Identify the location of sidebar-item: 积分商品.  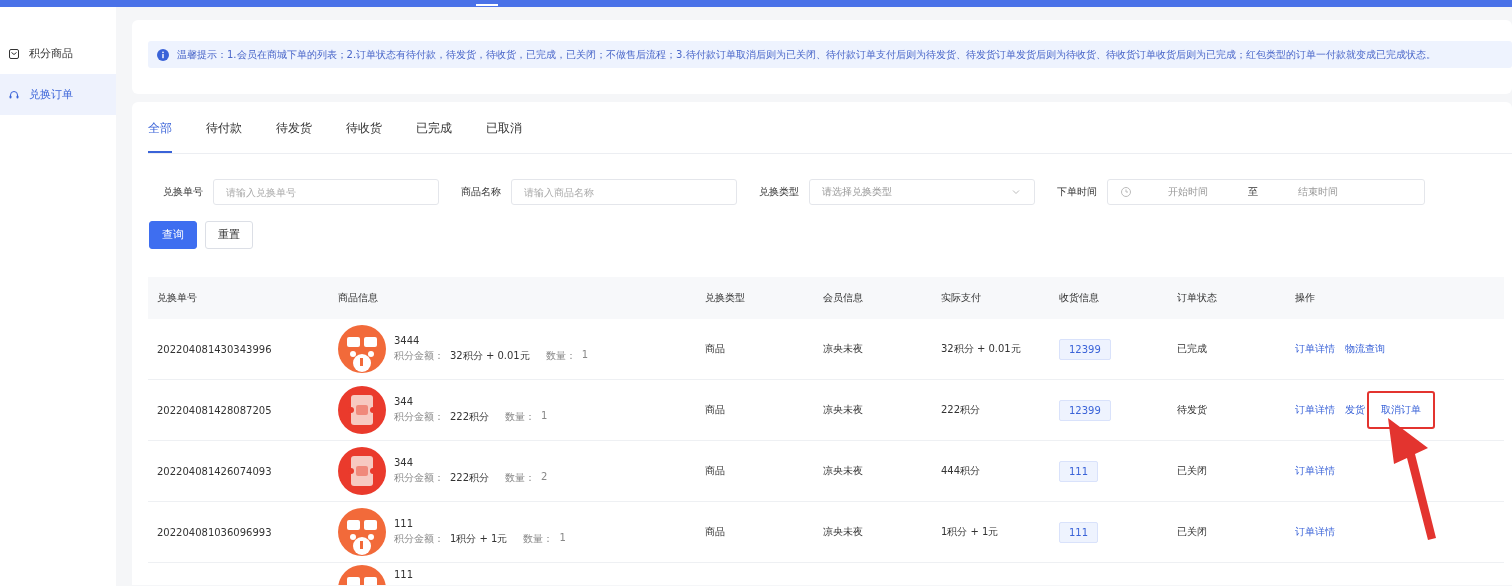
(58, 53).